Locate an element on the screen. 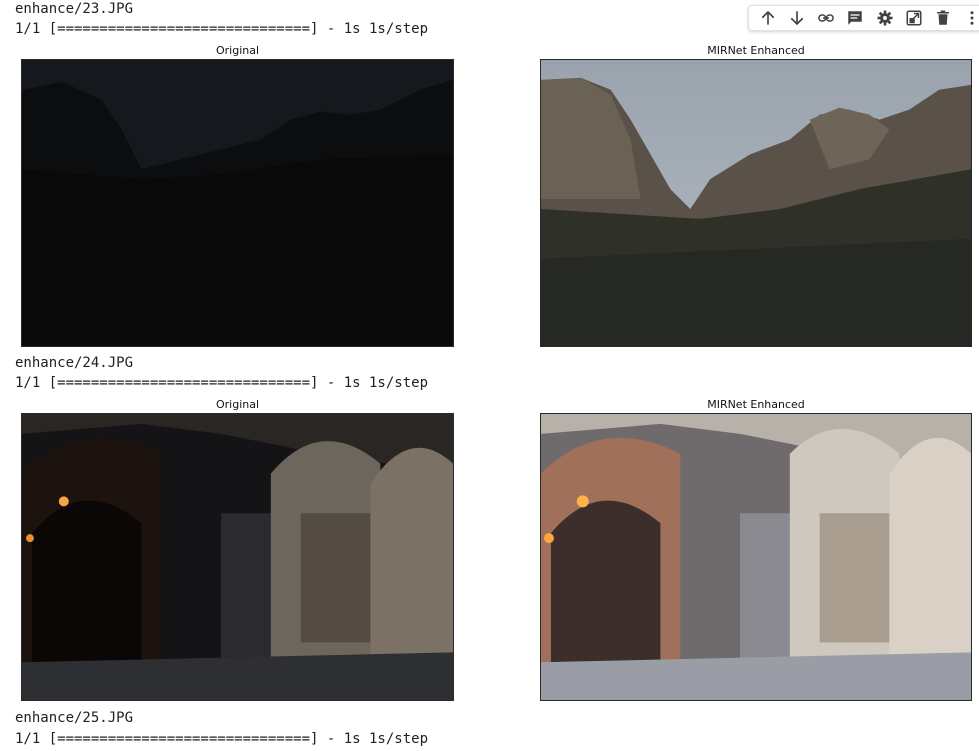  cell-toolbar is located at coordinates (863, 18).